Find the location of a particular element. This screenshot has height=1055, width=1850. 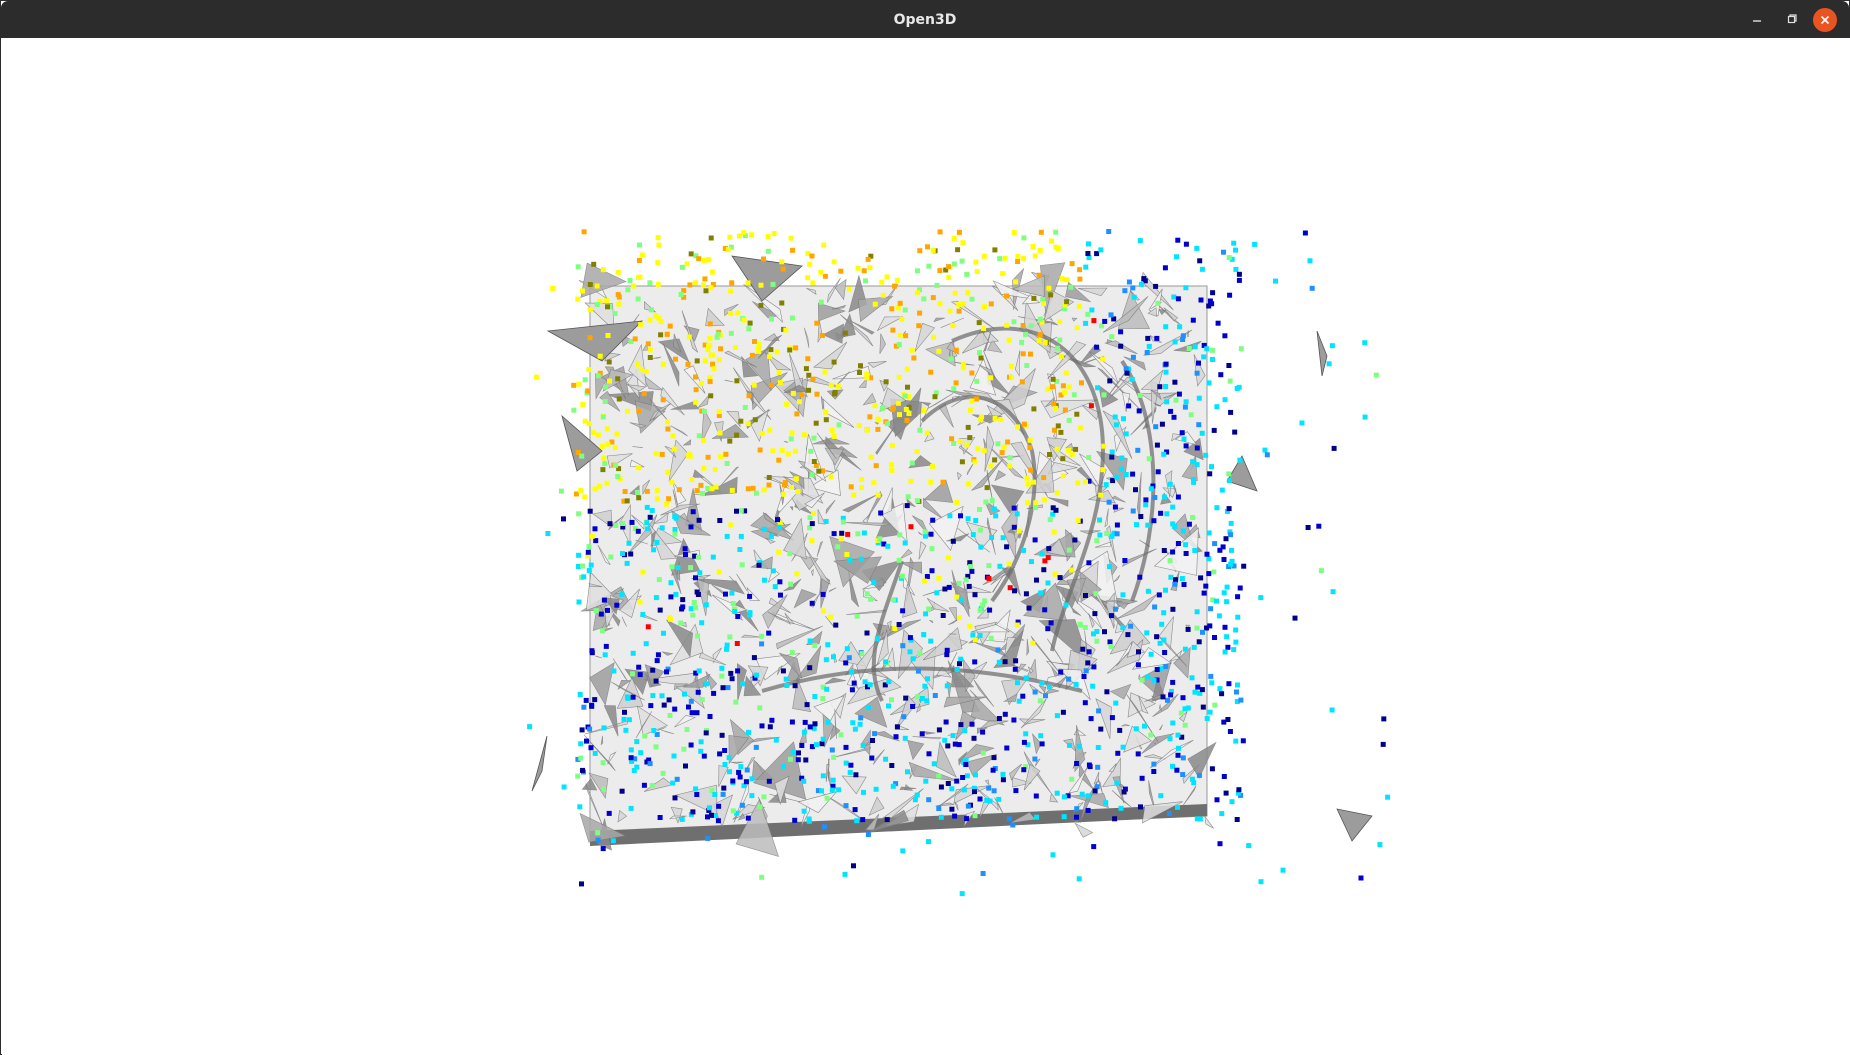

window-title: Open3D is located at coordinates (925, 20).